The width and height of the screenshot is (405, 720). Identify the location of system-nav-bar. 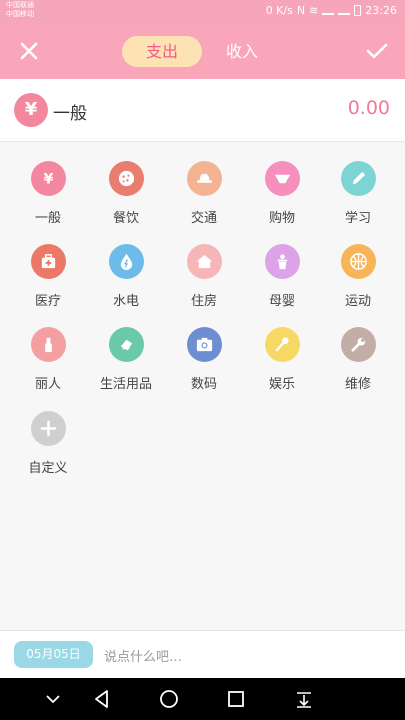
(202, 699).